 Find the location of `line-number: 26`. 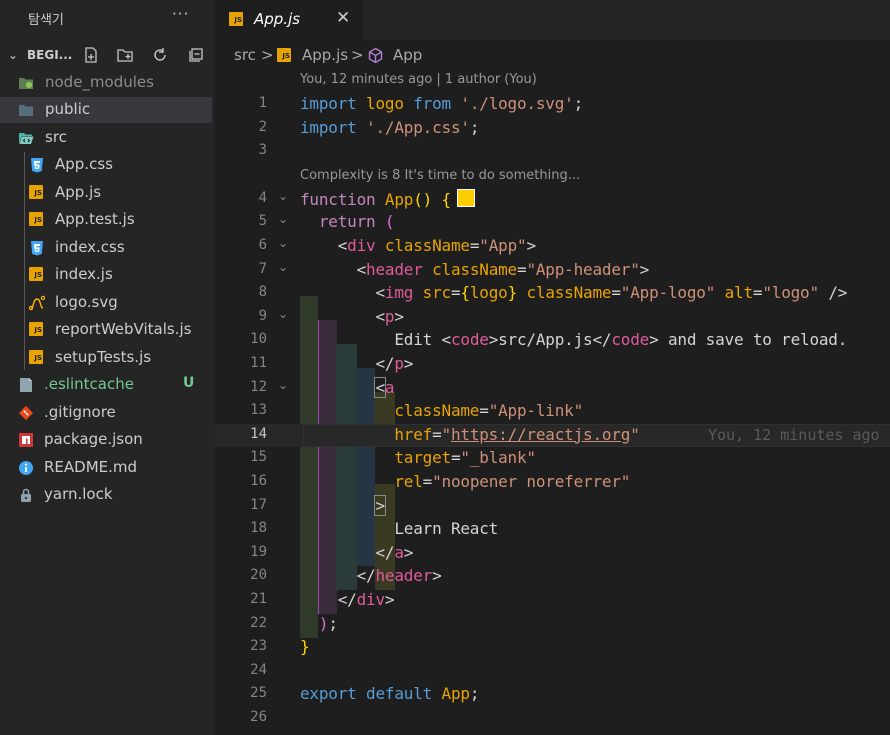

line-number: 26 is located at coordinates (258, 717).